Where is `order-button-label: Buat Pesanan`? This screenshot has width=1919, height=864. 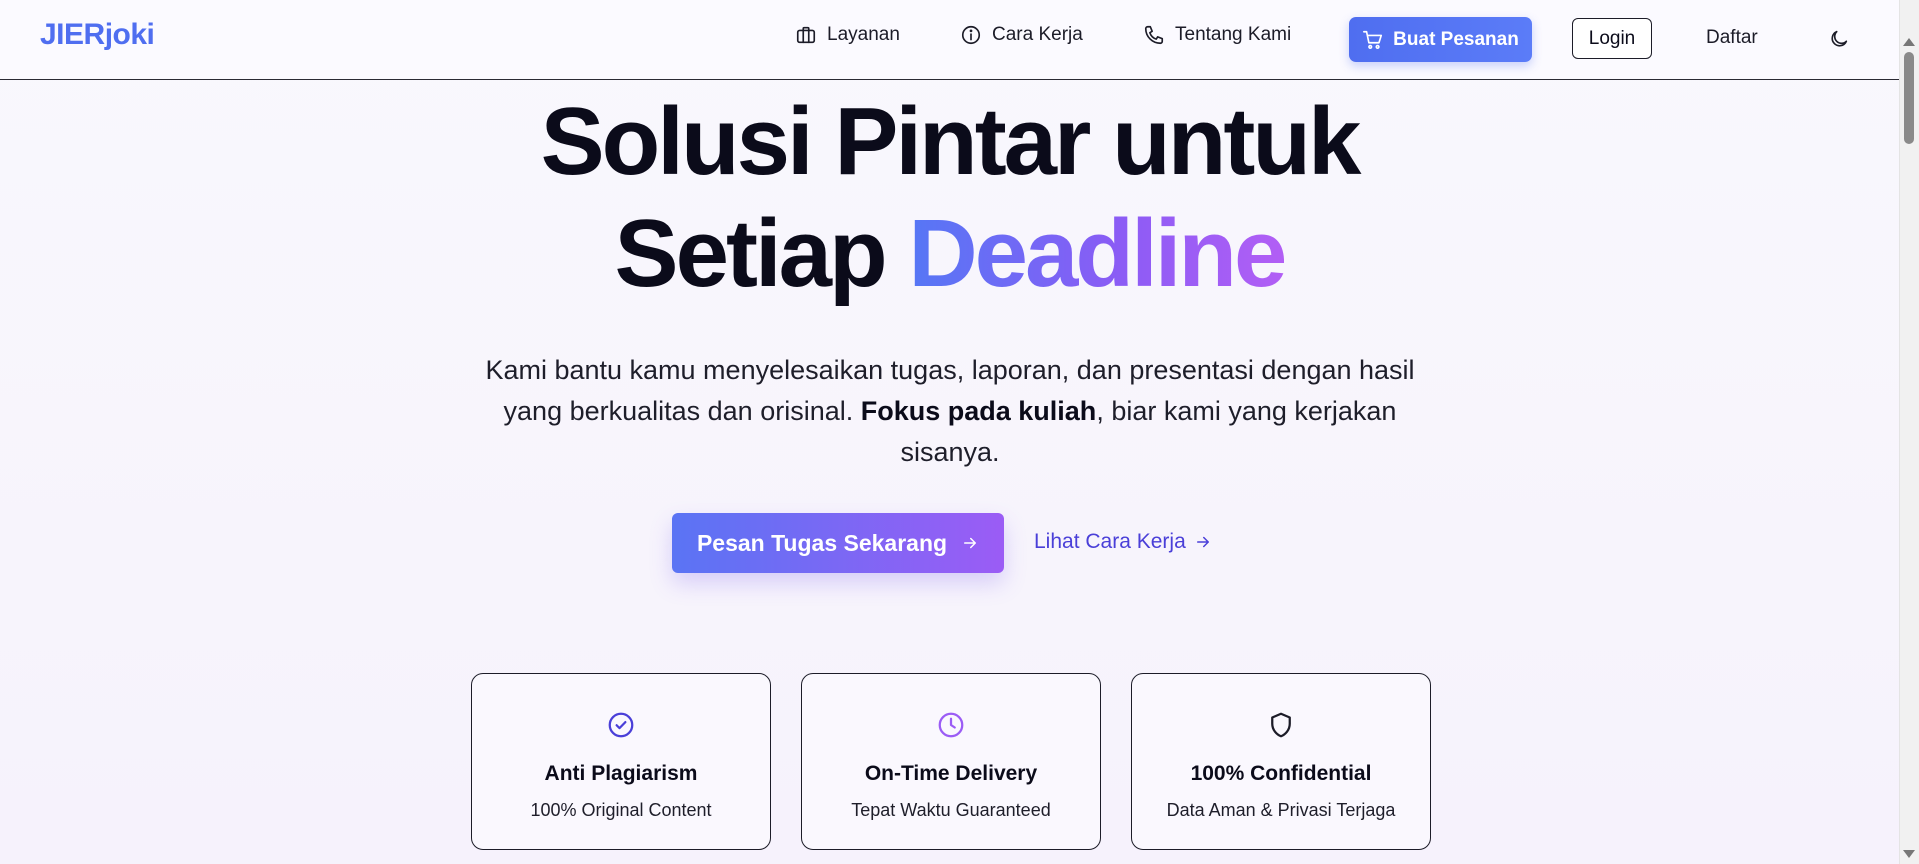
order-button-label: Buat Pesanan is located at coordinates (1456, 39).